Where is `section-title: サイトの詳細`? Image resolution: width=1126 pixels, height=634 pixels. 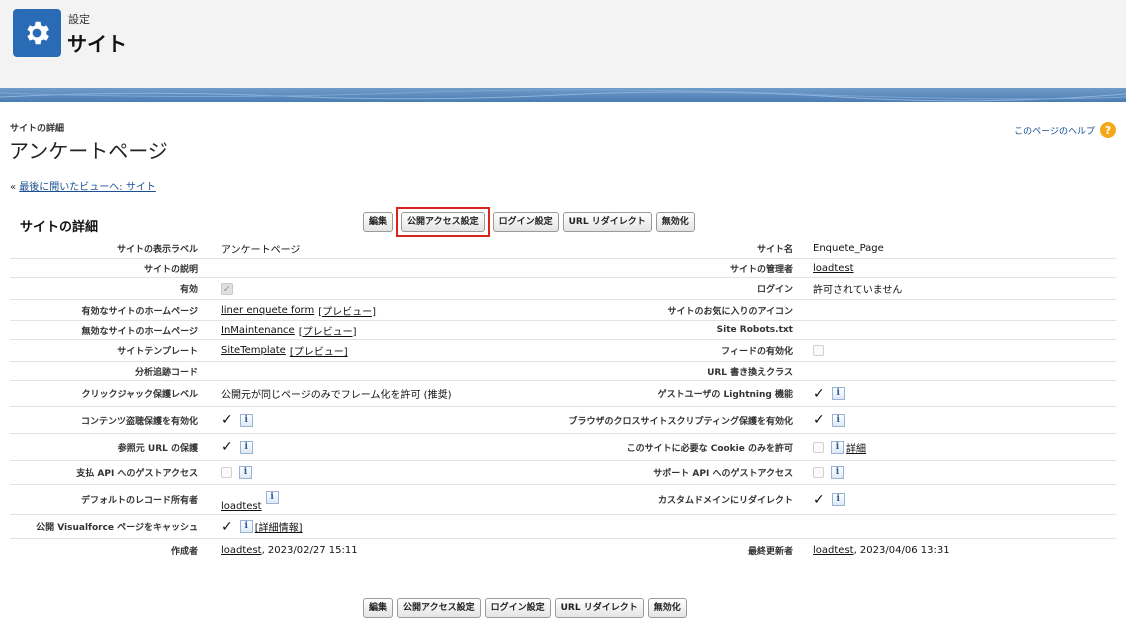 section-title: サイトの詳細 is located at coordinates (59, 227).